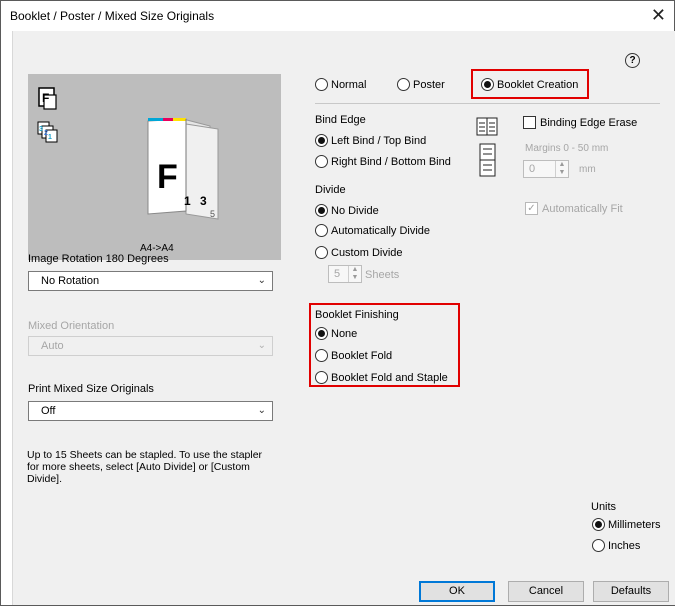  I want to click on mixed-orientation-select: Auto ⌄, so click(150, 346).